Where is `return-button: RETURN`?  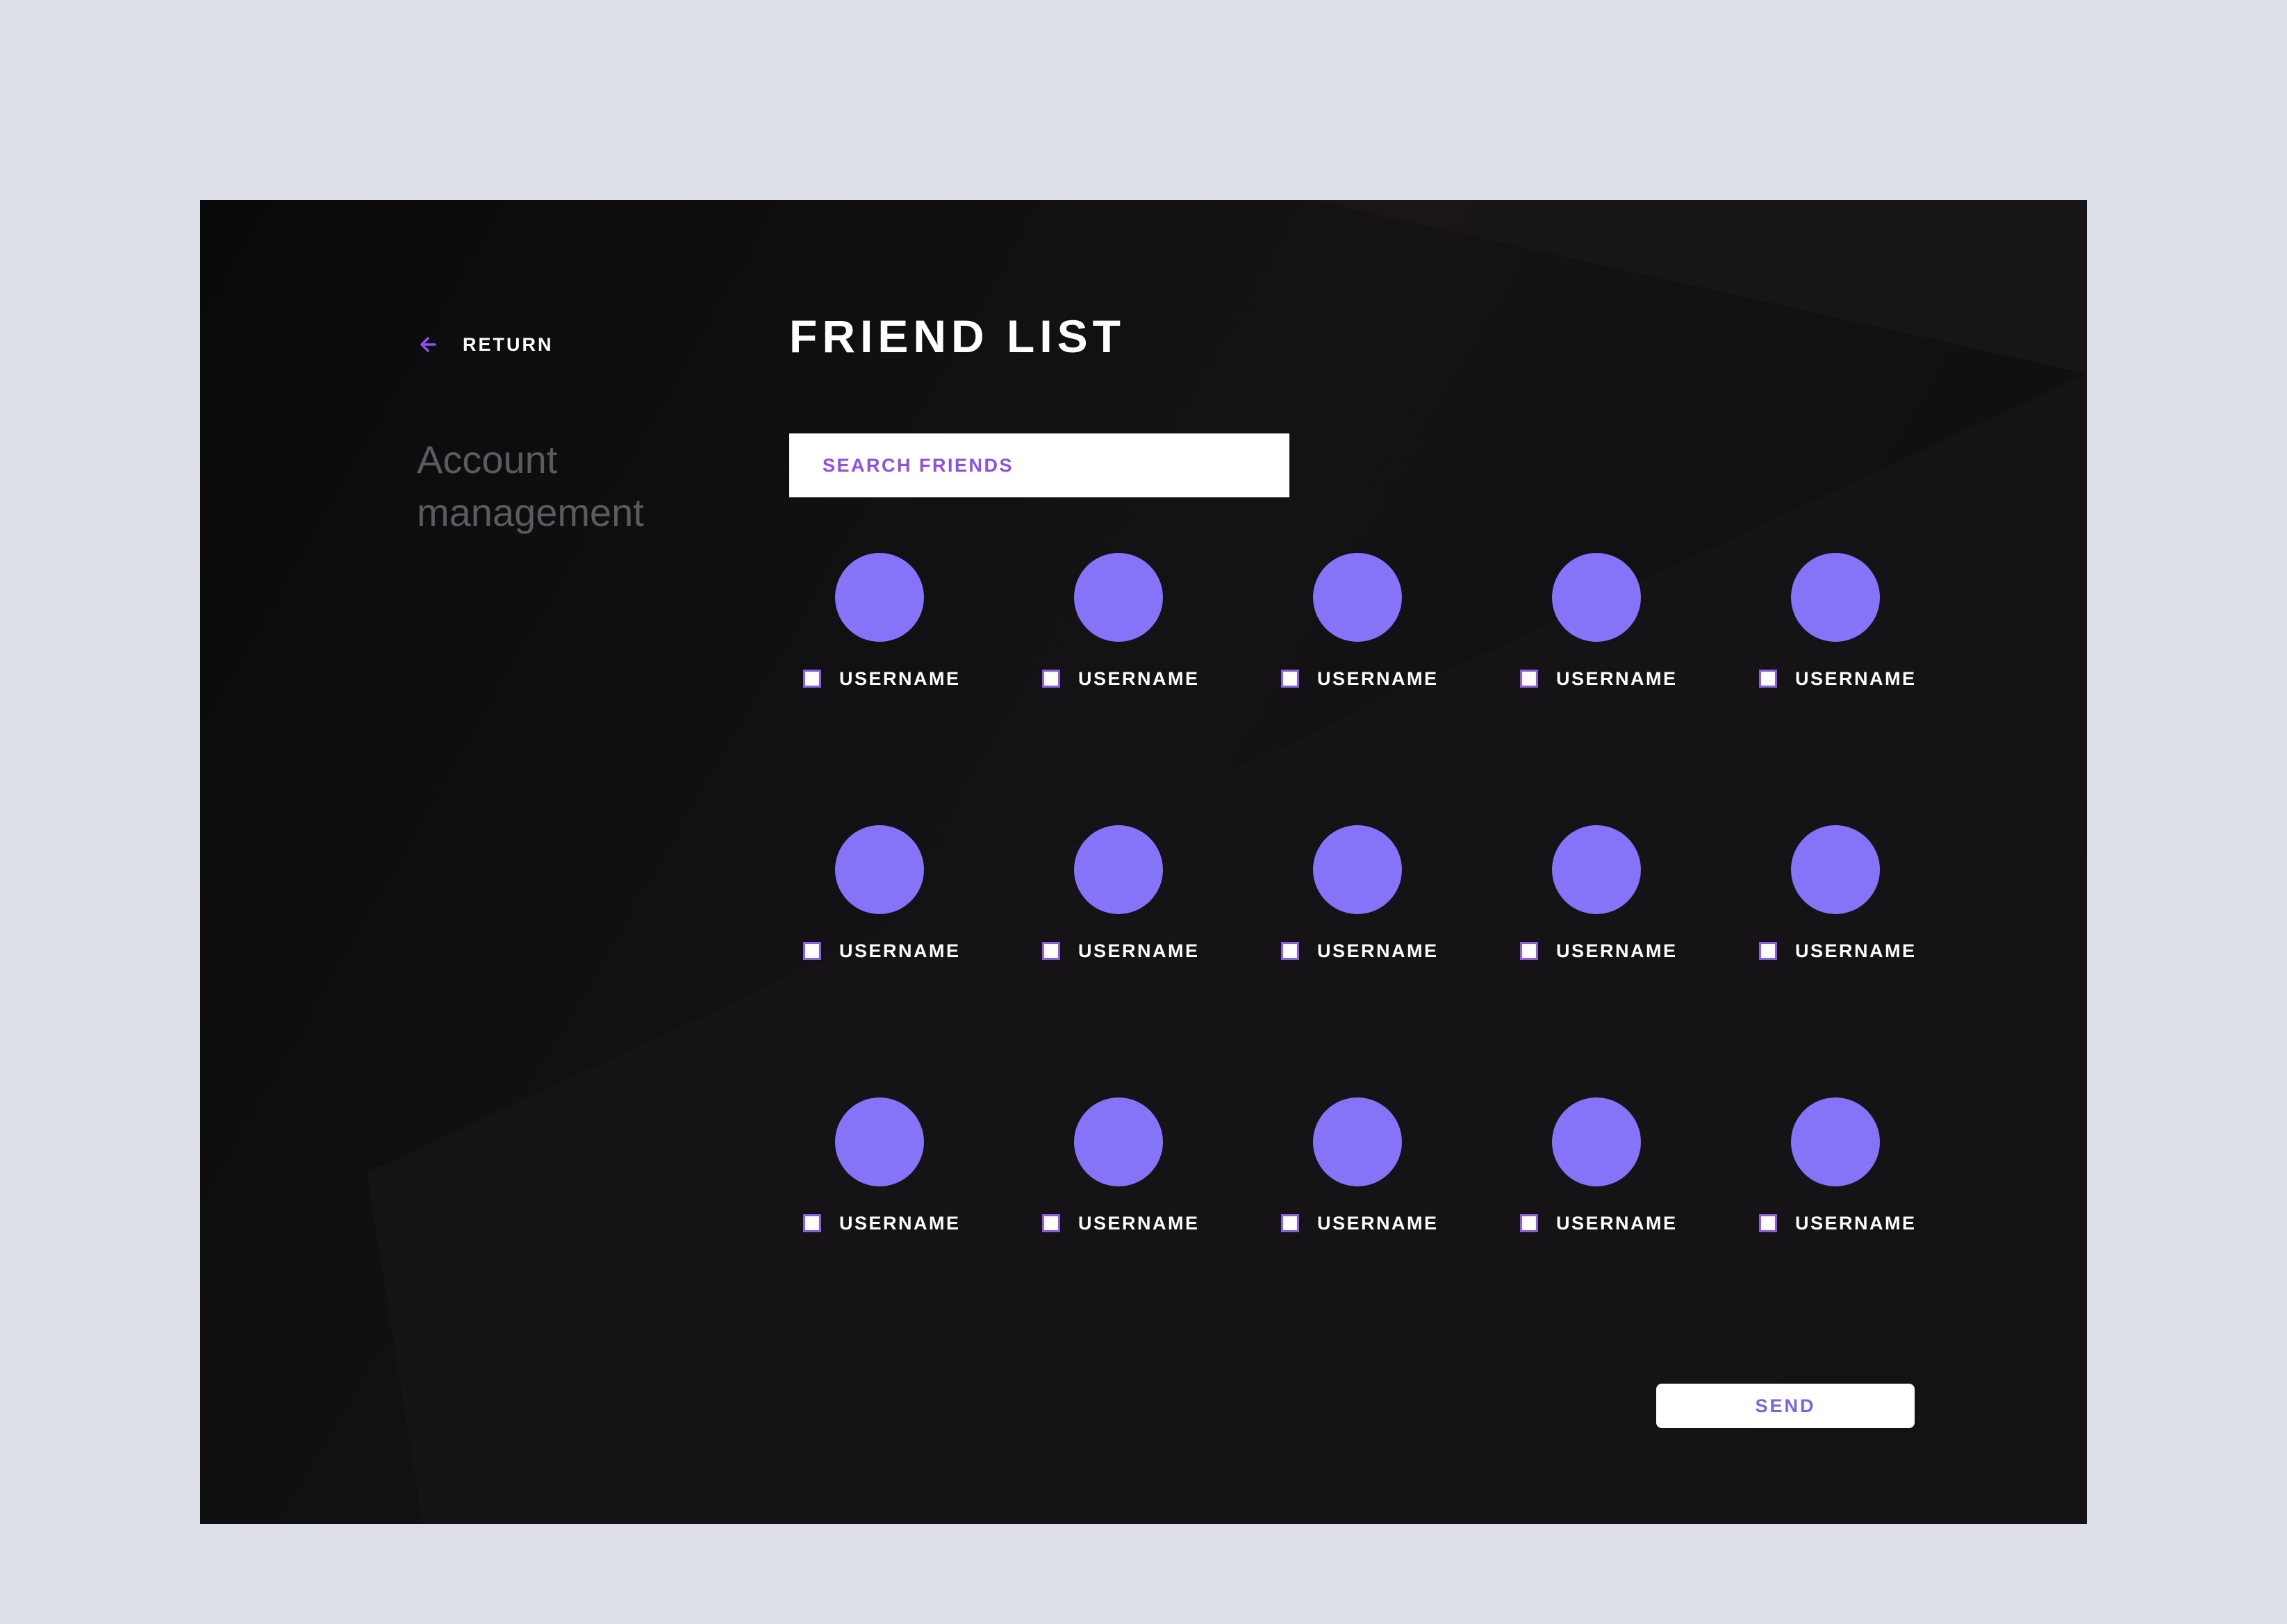
return-button: RETURN is located at coordinates (485, 345).